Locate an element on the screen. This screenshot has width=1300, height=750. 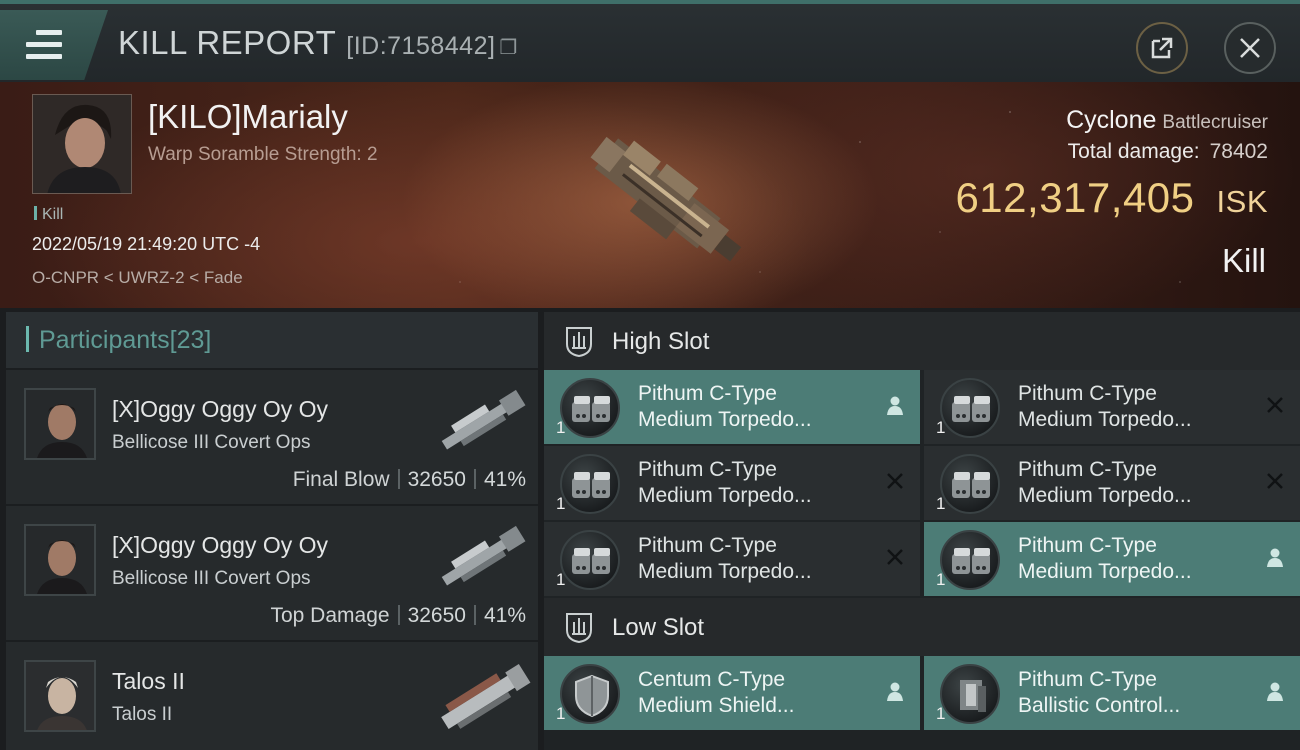
isk-amount: 612,317,405 is located at coordinates (1075, 197).